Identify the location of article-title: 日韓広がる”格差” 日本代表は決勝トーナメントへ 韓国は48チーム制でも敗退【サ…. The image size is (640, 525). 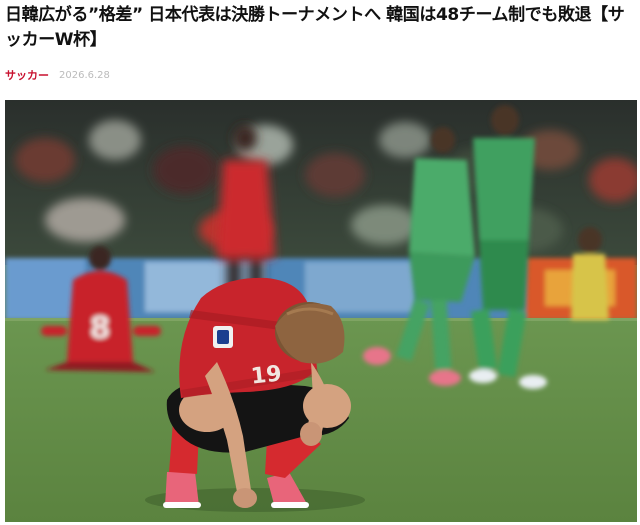
(315, 27).